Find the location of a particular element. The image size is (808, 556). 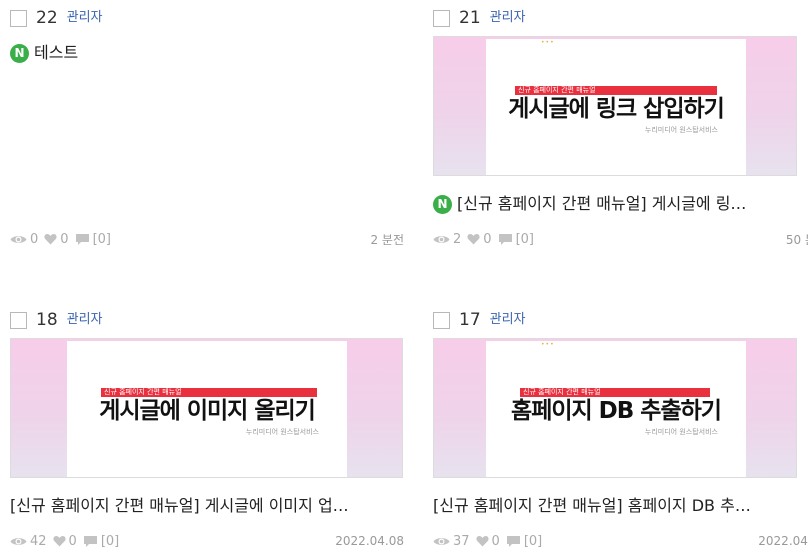

post-title: 테스트 is located at coordinates (56, 52).